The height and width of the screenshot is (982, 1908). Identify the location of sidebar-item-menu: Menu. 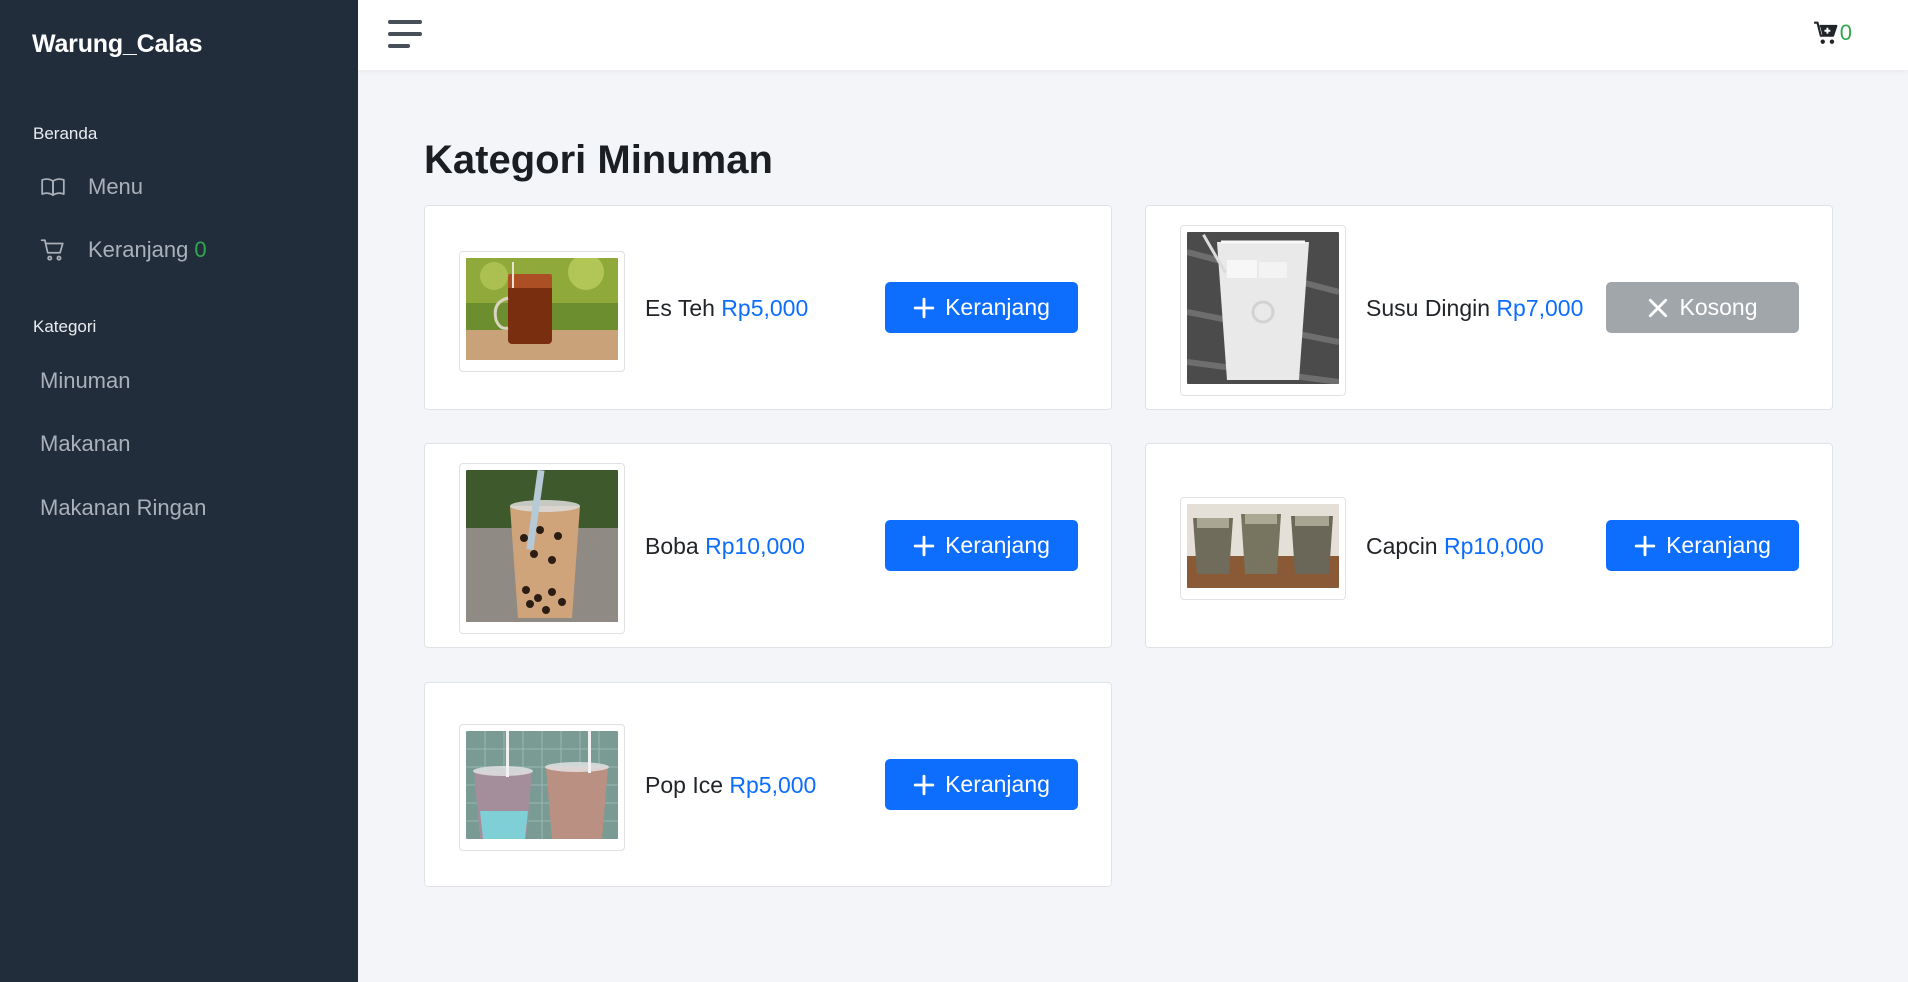
(91, 187).